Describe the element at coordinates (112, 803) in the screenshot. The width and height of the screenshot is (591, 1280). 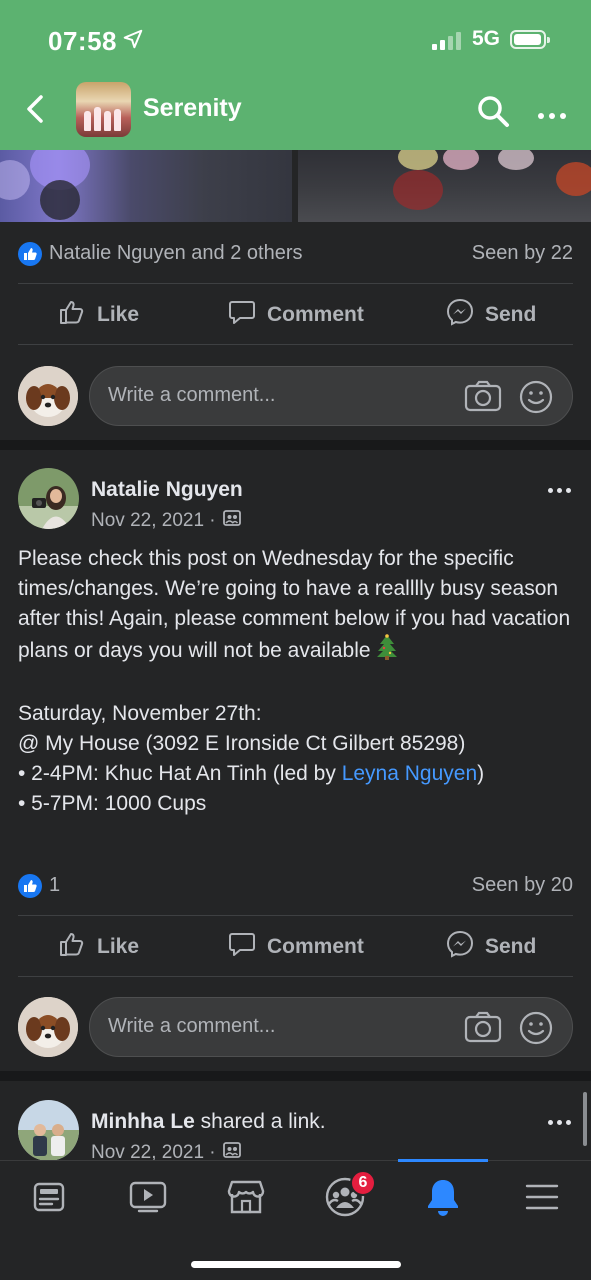
I see `post-text-schedule-2: • 5-7PM: 1000 Cups` at that location.